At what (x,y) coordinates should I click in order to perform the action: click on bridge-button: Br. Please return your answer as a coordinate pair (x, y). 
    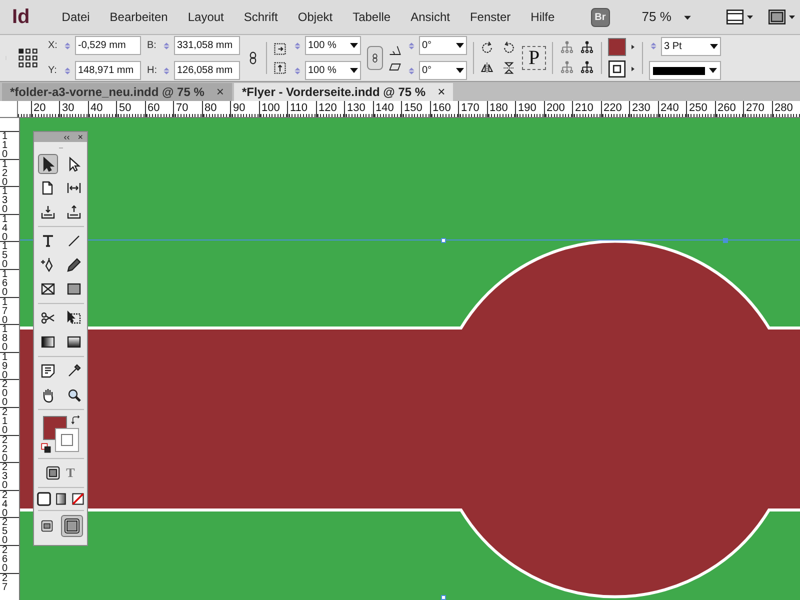
    Looking at the image, I should click on (600, 17).